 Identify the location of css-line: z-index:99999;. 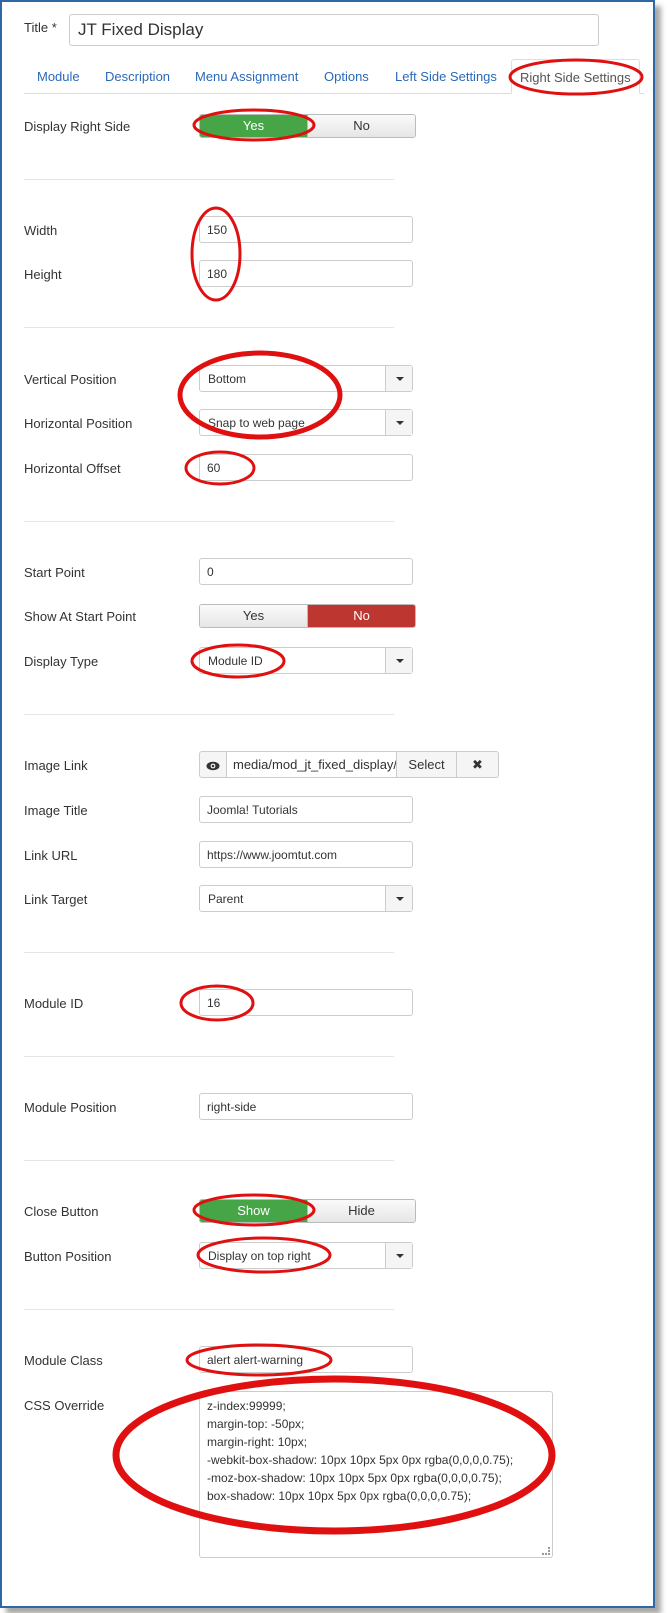
(246, 1406).